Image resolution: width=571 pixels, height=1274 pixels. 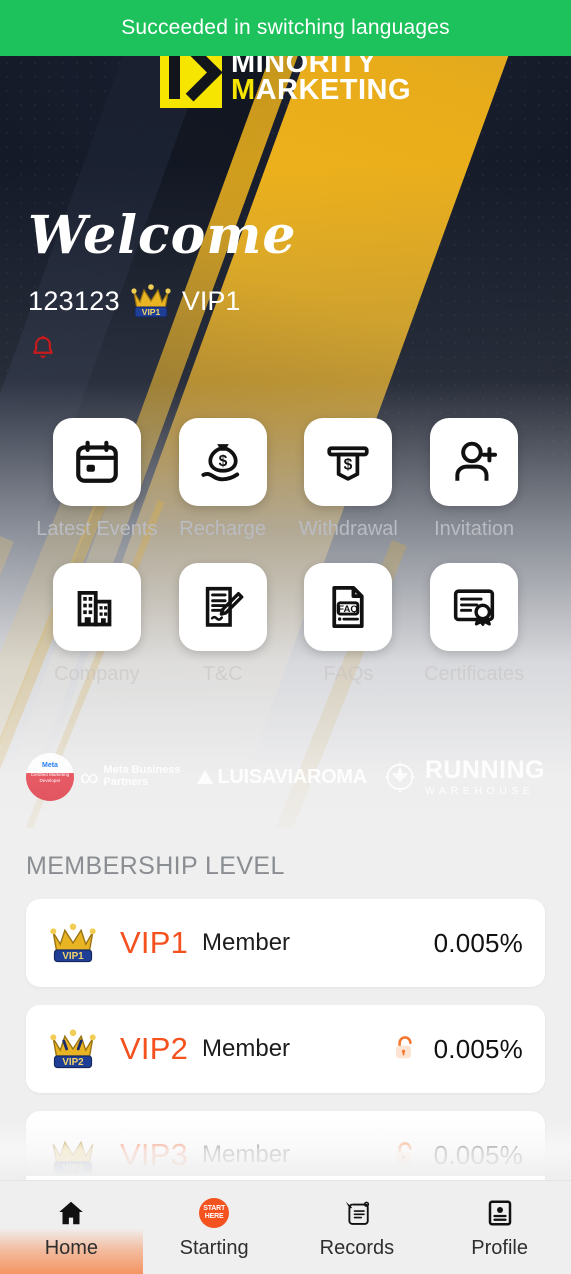 I want to click on quick-action-label: Invitation, so click(x=474, y=529).